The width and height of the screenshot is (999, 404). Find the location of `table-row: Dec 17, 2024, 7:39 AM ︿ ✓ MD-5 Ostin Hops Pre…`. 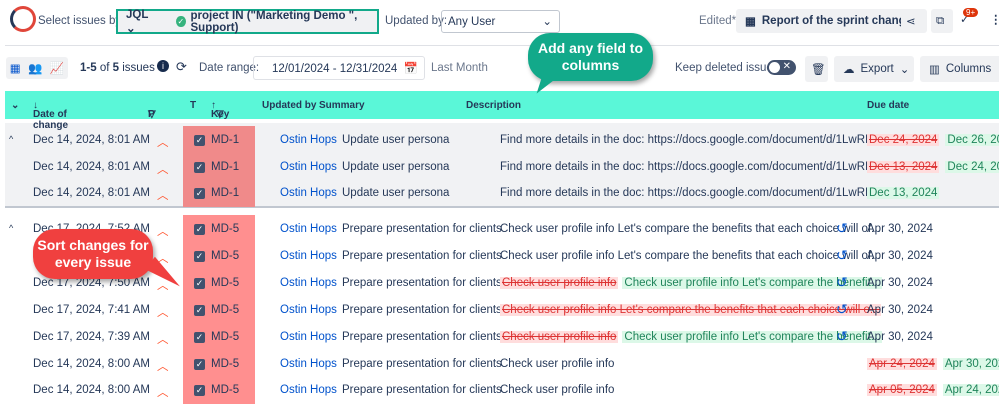

table-row: Dec 17, 2024, 7:39 AM ︿ ✓ MD-5 Ostin Hops Pre… is located at coordinates (502, 337).